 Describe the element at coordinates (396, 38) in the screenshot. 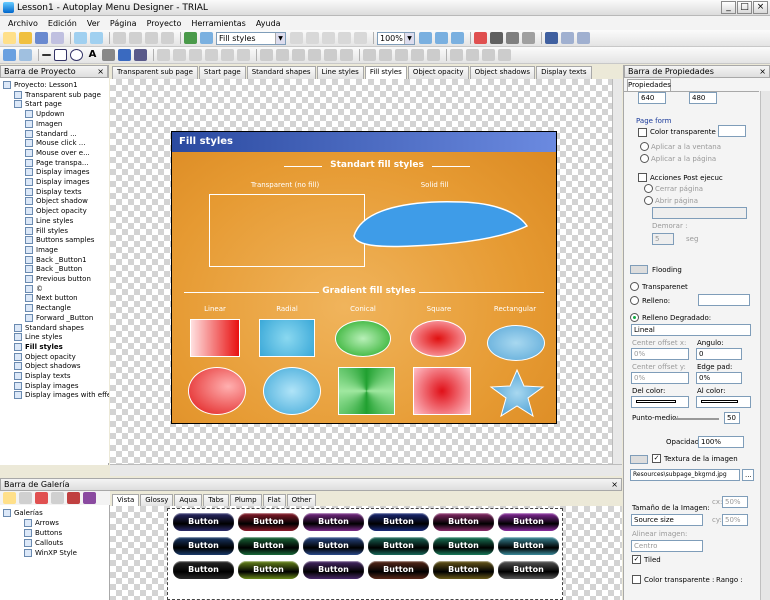

I see `zoom-select: 100% ▼` at that location.